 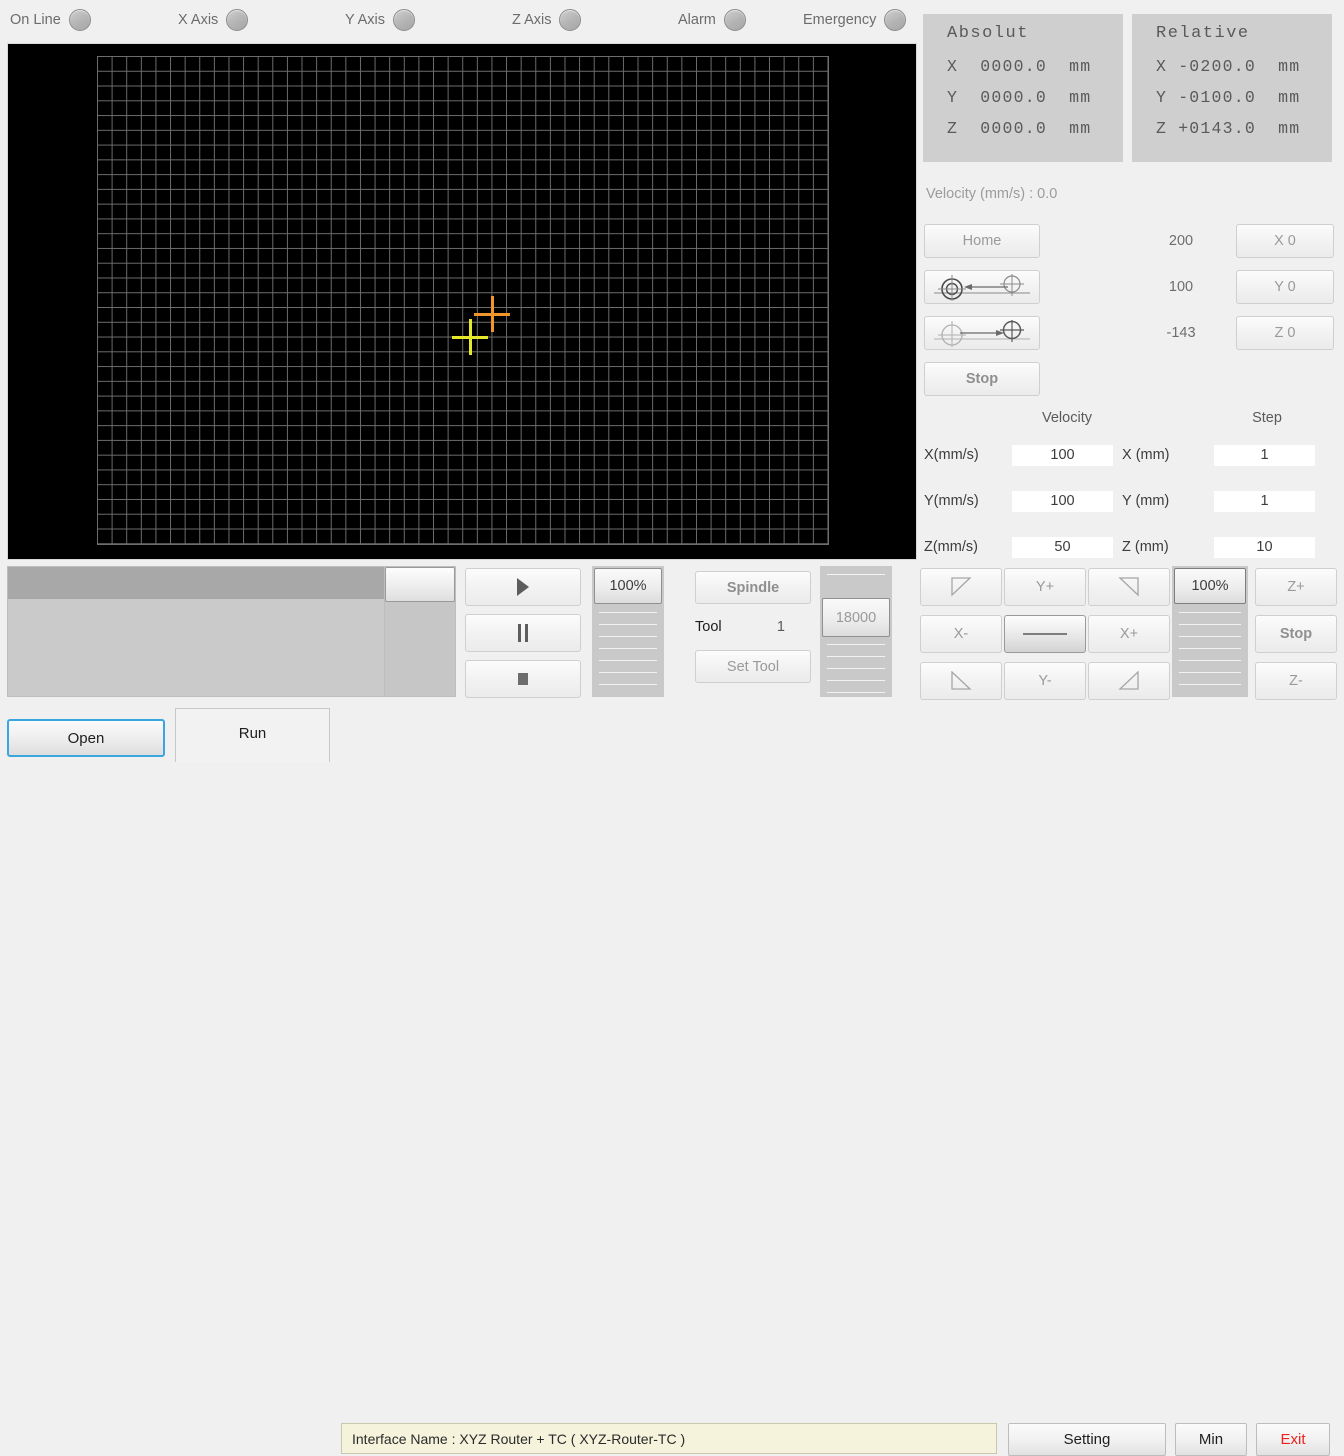 I want to click on play-icon, so click(x=523, y=587).